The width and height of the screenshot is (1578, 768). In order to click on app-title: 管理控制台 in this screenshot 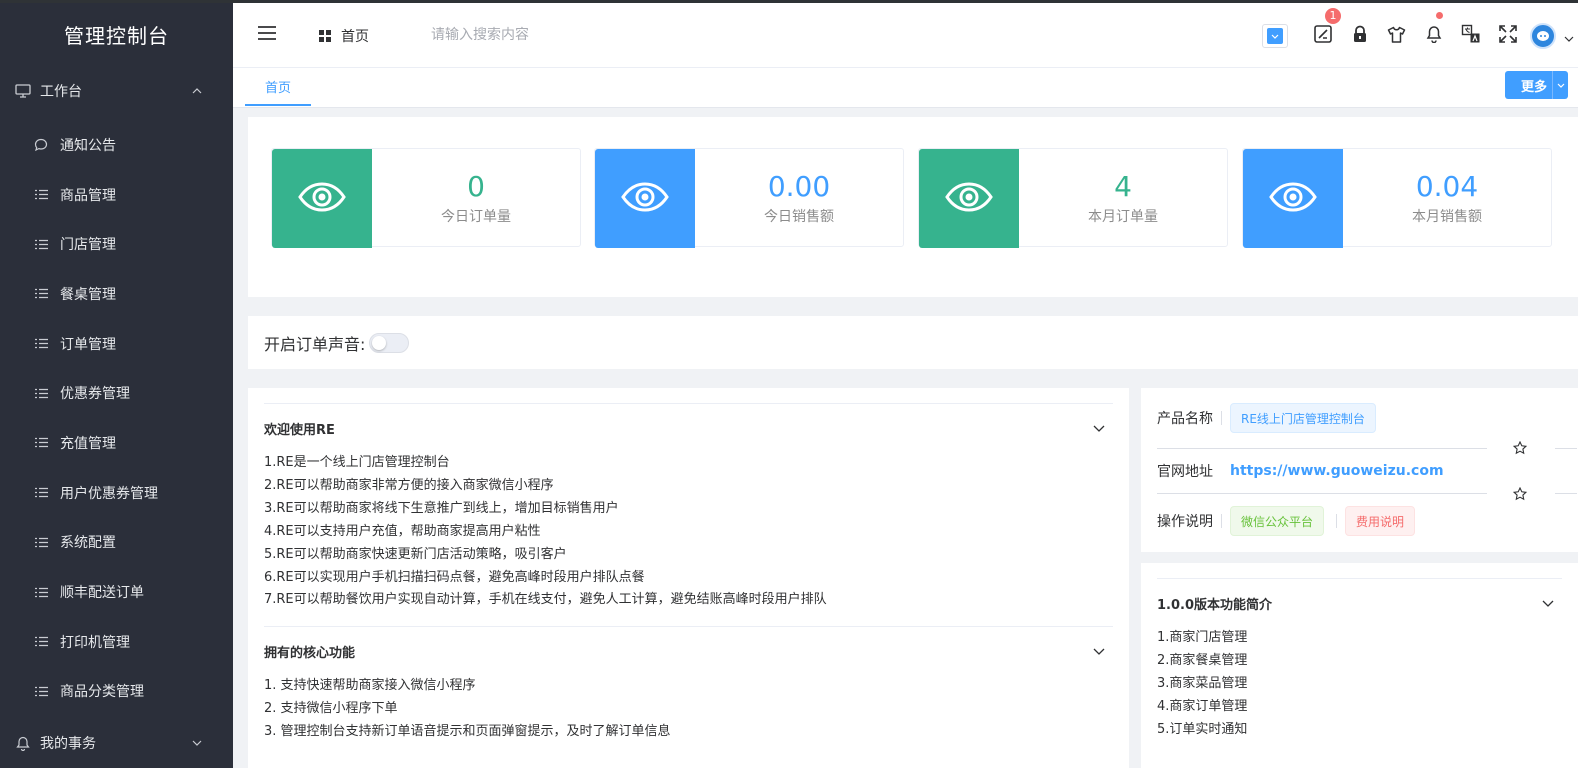, I will do `click(116, 35)`.